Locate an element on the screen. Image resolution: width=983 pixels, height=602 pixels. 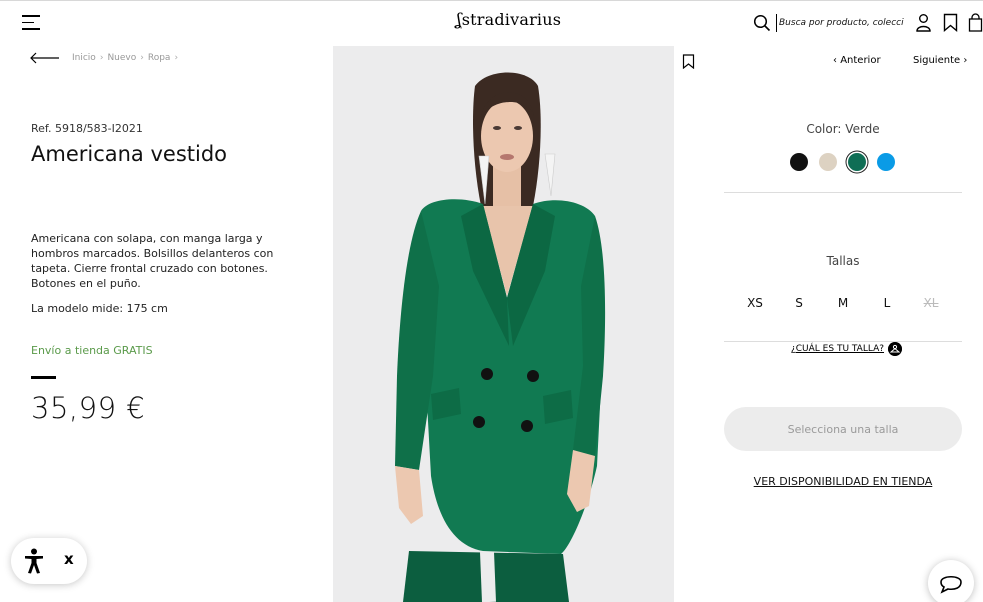
size-guide-link: ¿CUÁL ES TU TALLA? is located at coordinates (847, 349).